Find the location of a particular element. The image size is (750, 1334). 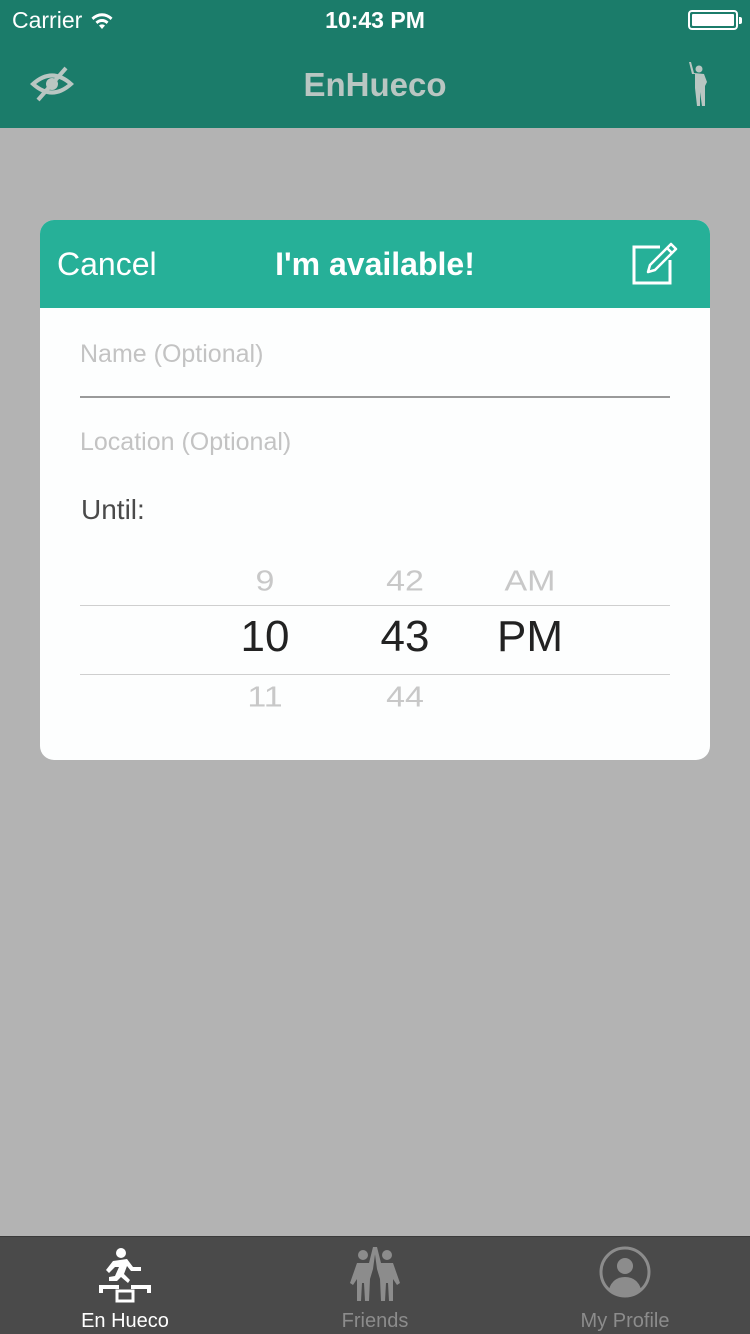

status-time: 10:43 PM is located at coordinates (375, 20).